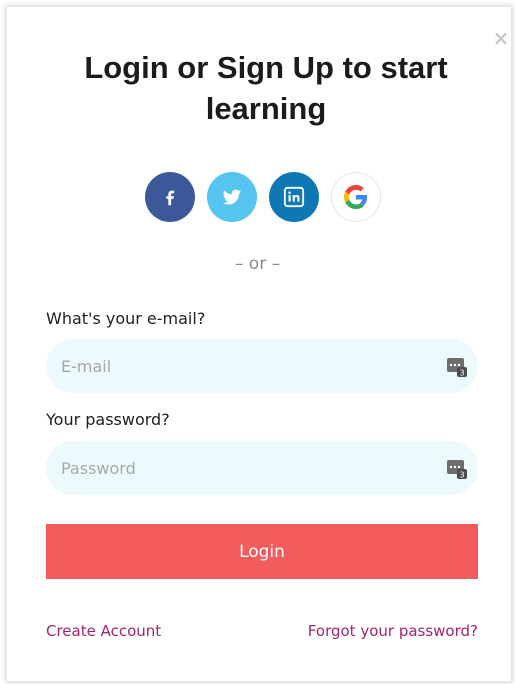  I want to click on email-field-wrapper: 3, so click(262, 366).